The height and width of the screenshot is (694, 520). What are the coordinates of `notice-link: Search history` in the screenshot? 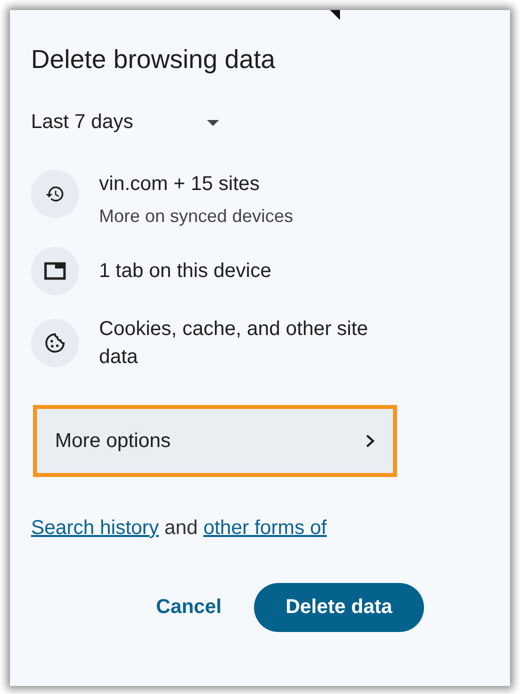 It's located at (95, 528).